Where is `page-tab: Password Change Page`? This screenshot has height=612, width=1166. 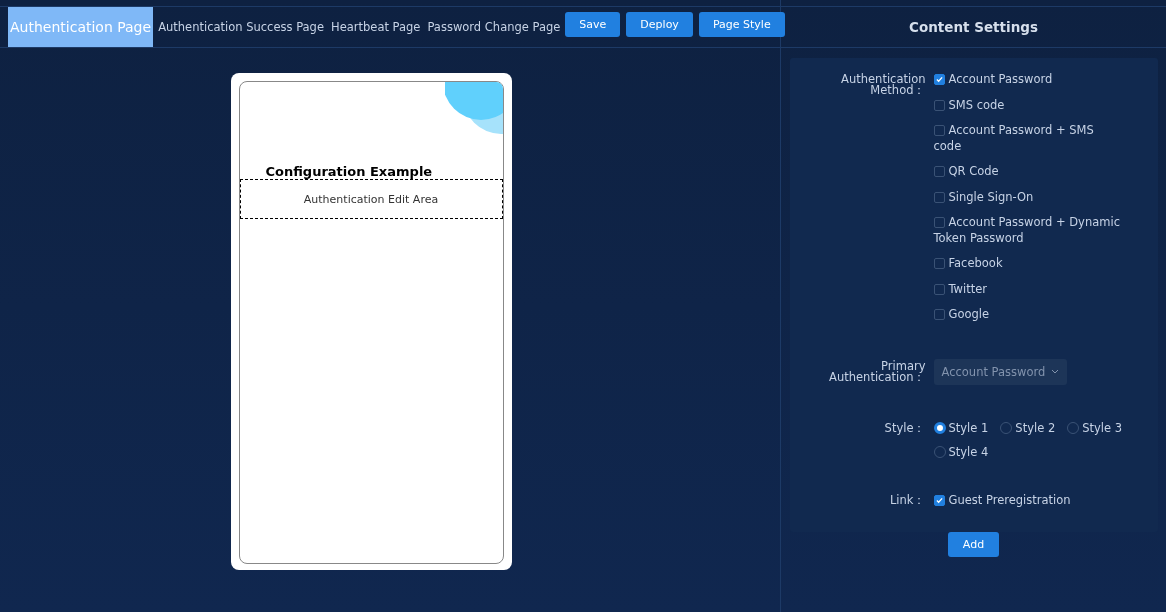 page-tab: Password Change Page is located at coordinates (494, 27).